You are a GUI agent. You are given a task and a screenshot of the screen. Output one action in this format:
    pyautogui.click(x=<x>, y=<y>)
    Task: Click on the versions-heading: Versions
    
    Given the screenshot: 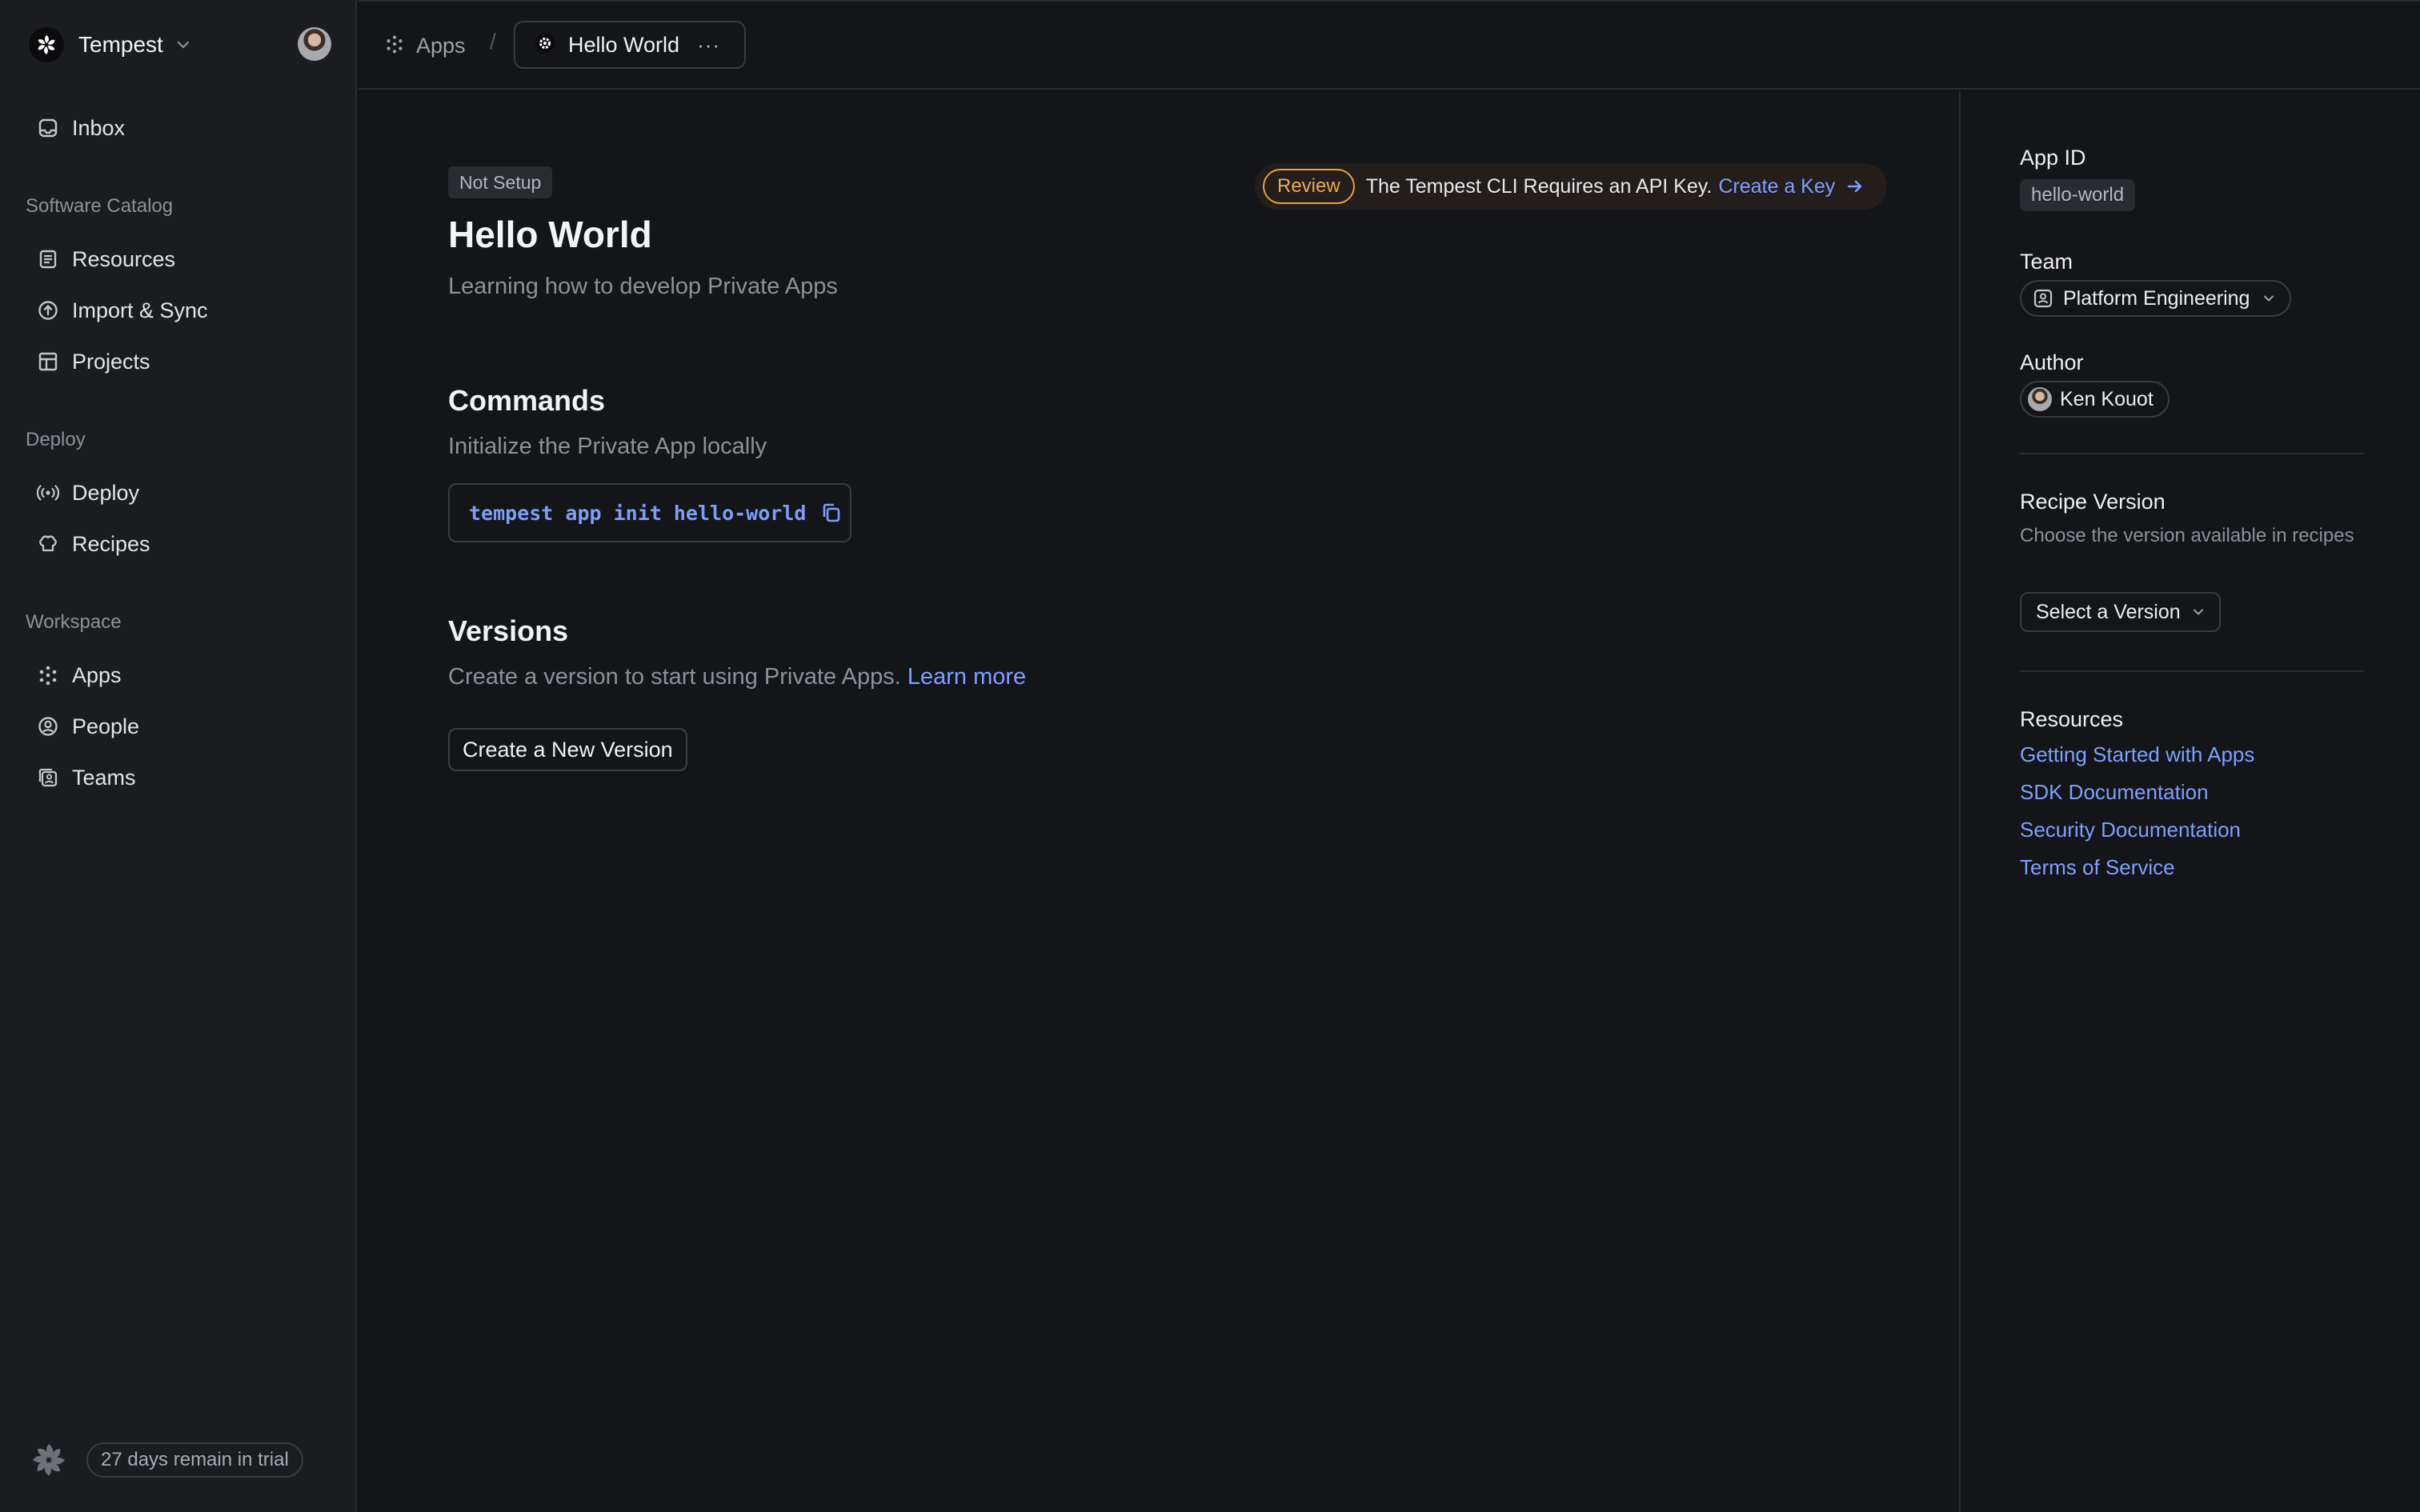 What is the action you would take?
    pyautogui.click(x=508, y=630)
    